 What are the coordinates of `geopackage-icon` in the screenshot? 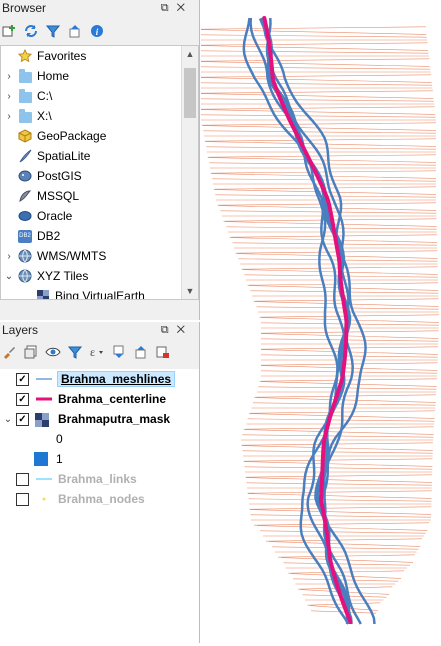 It's located at (25, 136).